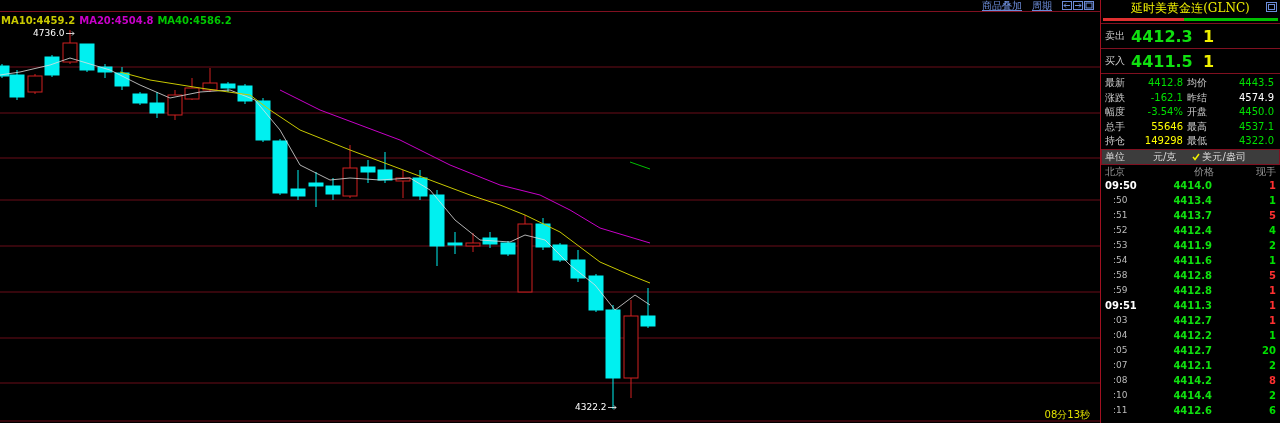 This screenshot has height=423, width=1280. What do you see at coordinates (1192, 410) in the screenshot?
I see `tick-price: 4412.6` at bounding box center [1192, 410].